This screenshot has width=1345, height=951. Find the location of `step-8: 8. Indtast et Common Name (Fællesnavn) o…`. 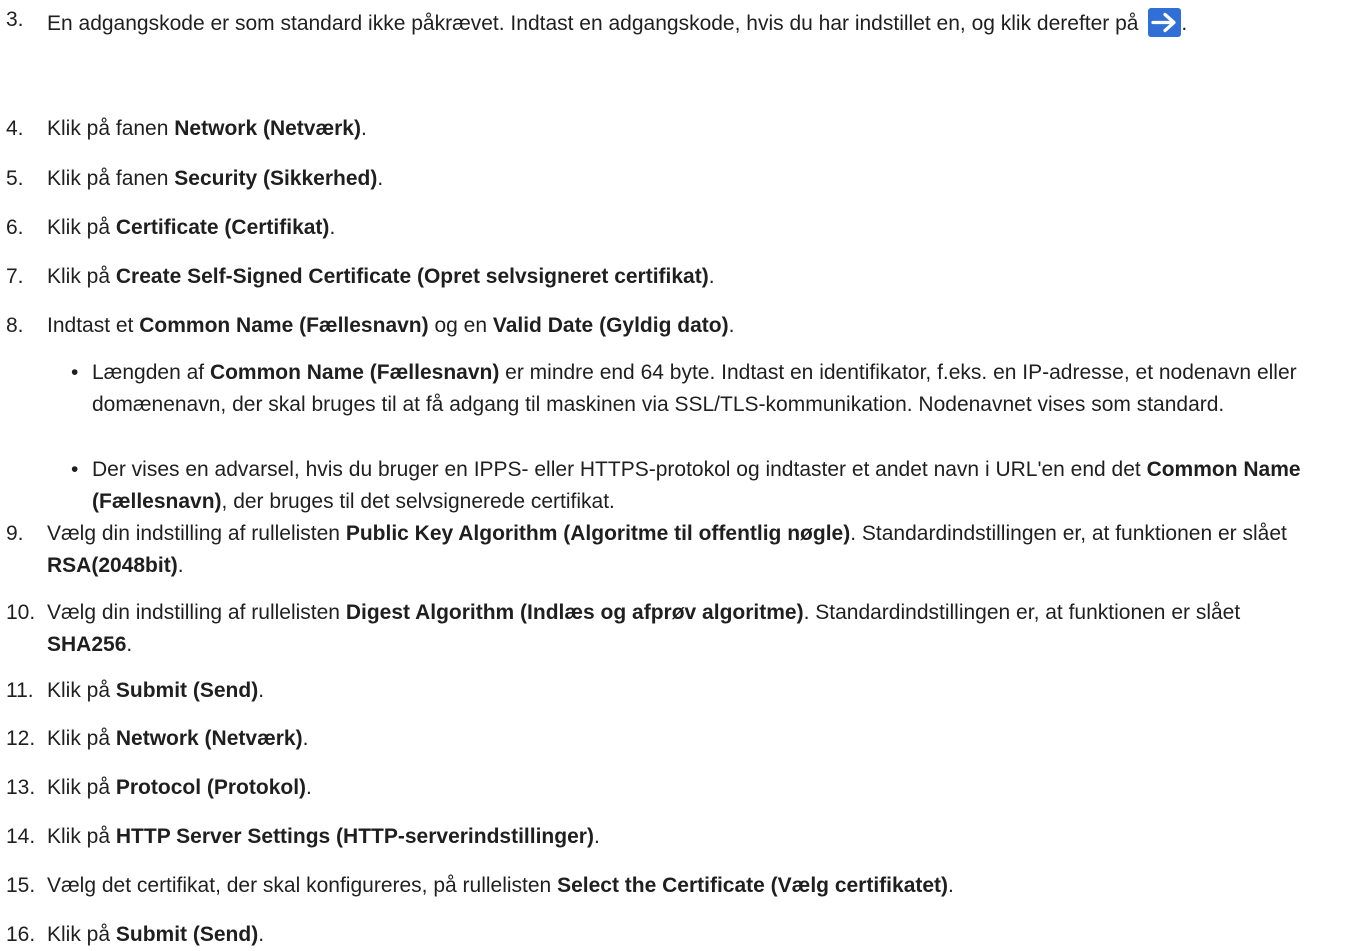

step-8: 8. Indtast et Common Name (Fællesnavn) o… is located at coordinates (661, 326).